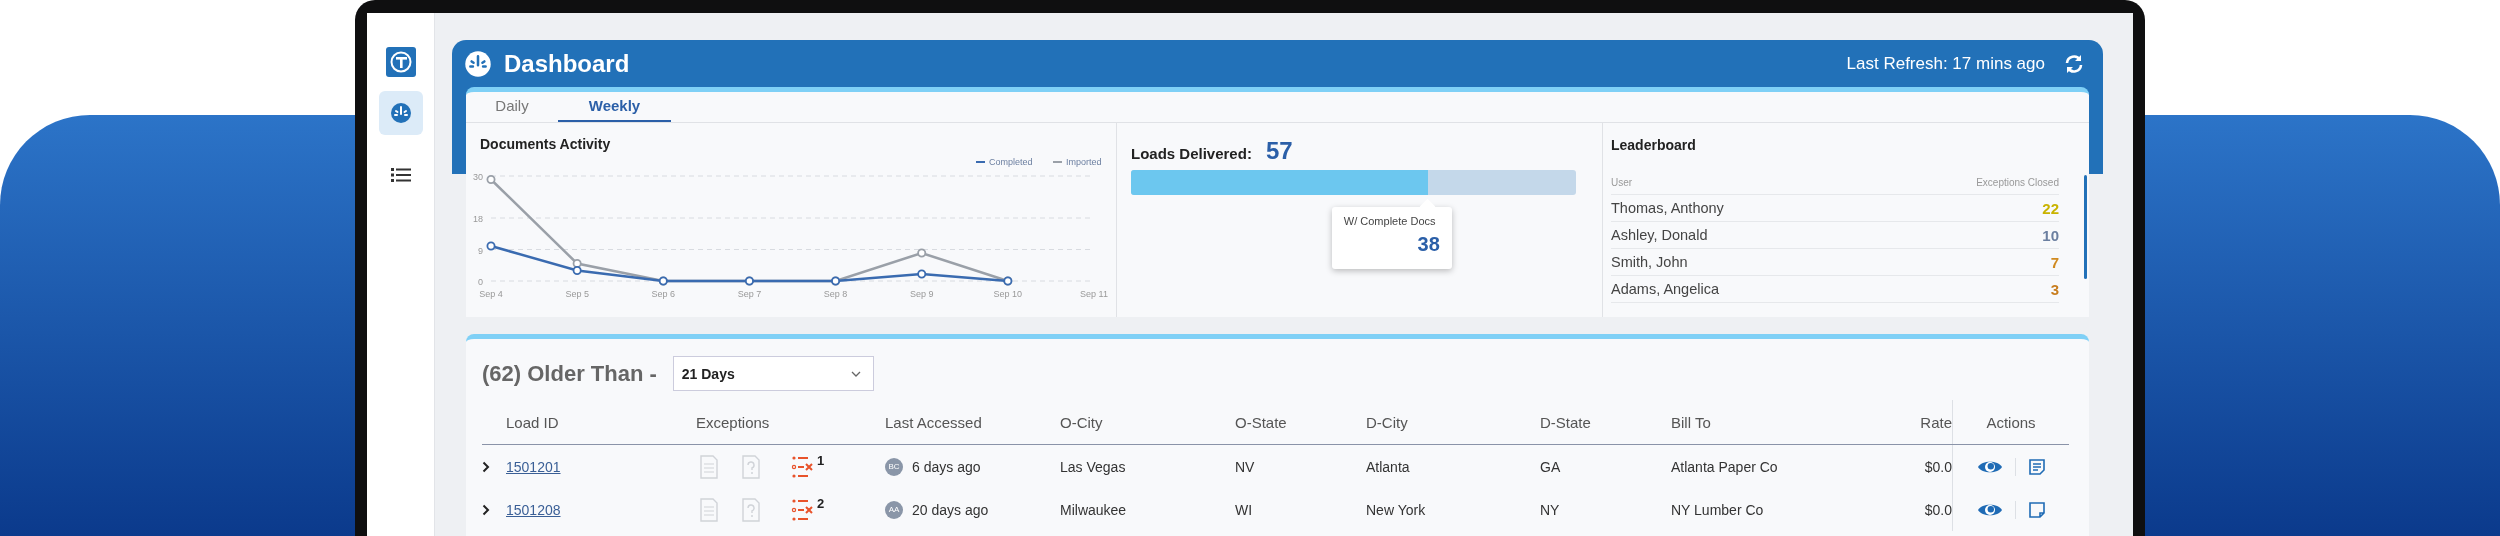 This screenshot has height=536, width=2500. I want to click on last-refresh-text: Last Refresh: 17 mins ago, so click(1945, 63).